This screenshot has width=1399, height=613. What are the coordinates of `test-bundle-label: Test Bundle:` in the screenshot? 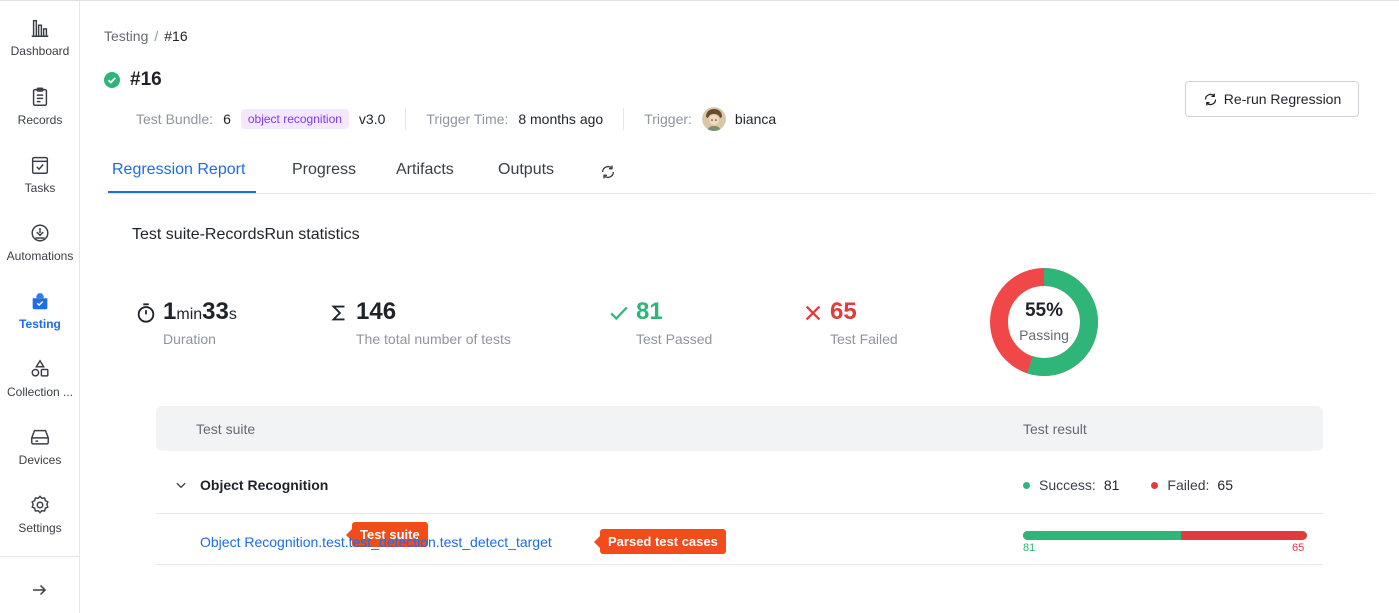 It's located at (175, 119).